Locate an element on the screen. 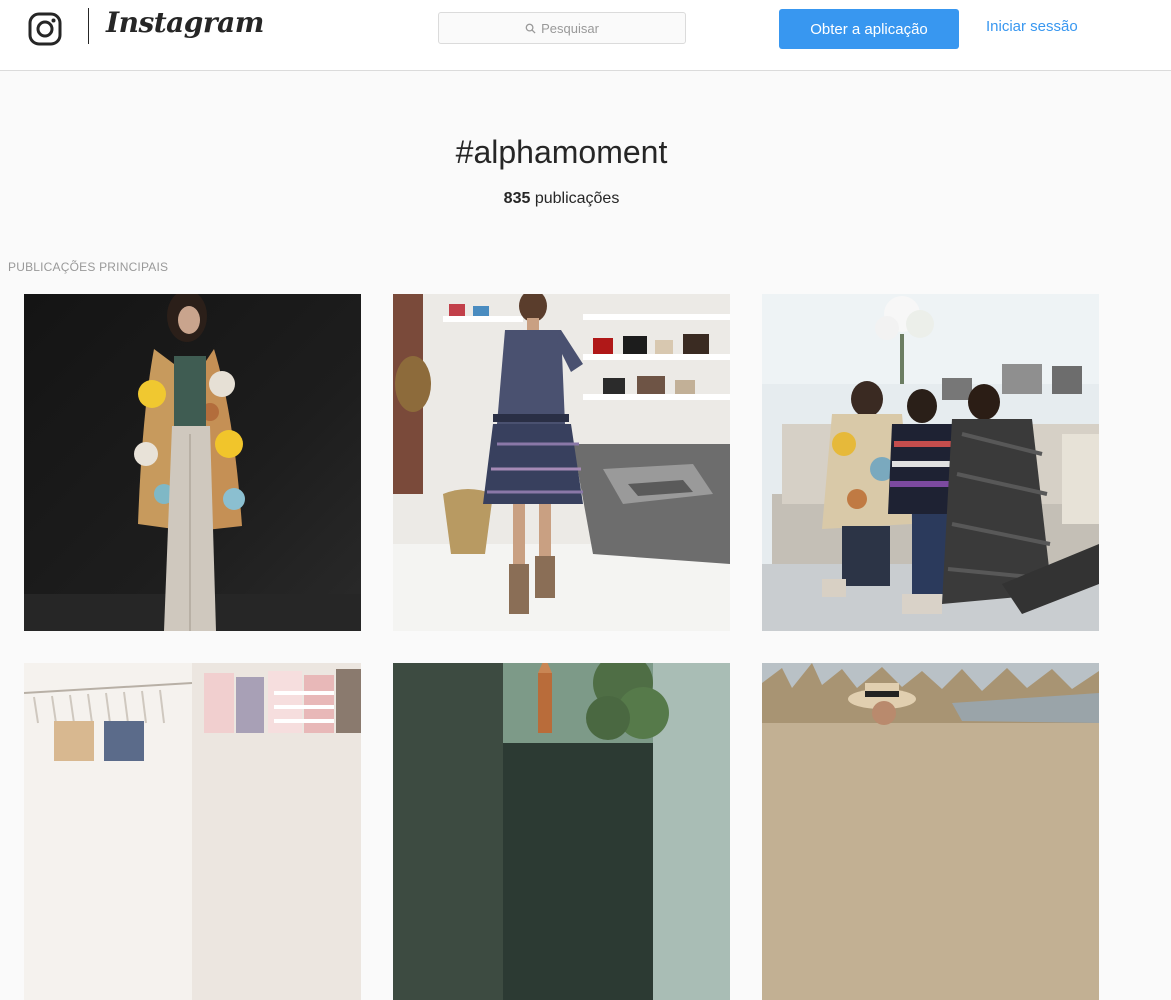  instagram-wordmark: Instagram is located at coordinates (185, 22).